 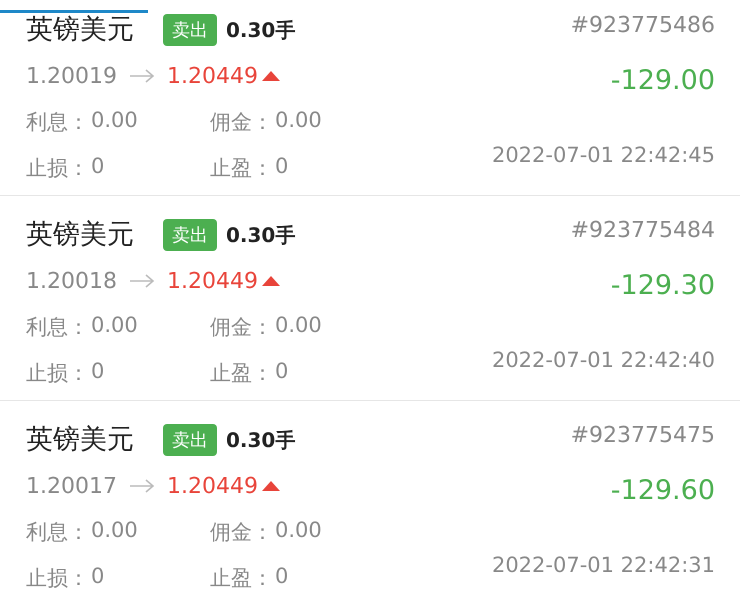 I want to click on order-number: #923775484, so click(x=642, y=231).